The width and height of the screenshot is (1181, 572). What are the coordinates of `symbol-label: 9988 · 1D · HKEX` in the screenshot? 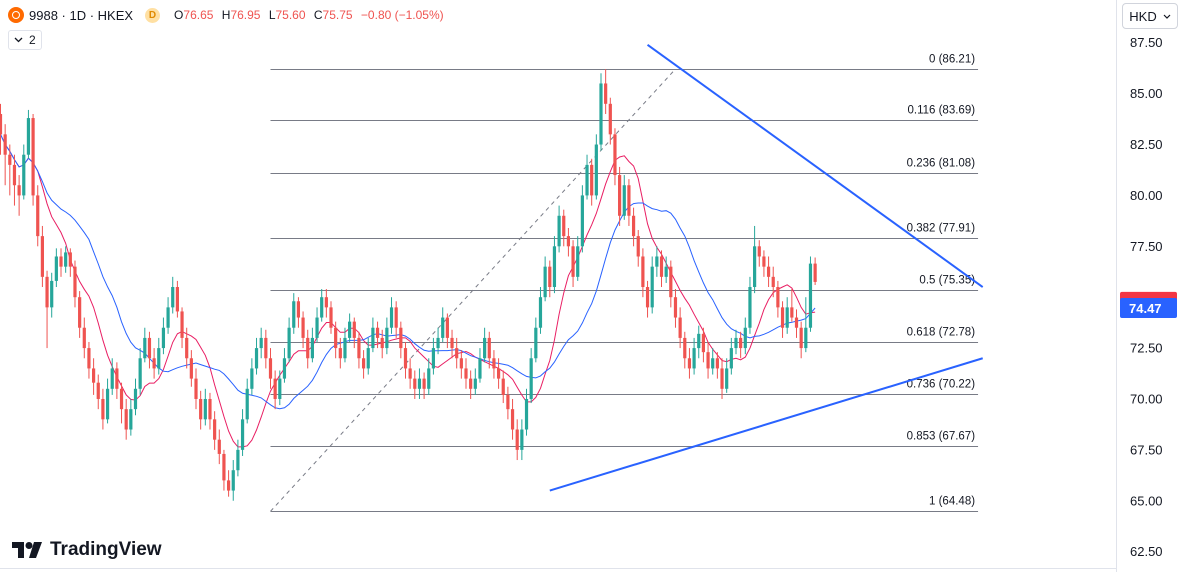 It's located at (81, 15).